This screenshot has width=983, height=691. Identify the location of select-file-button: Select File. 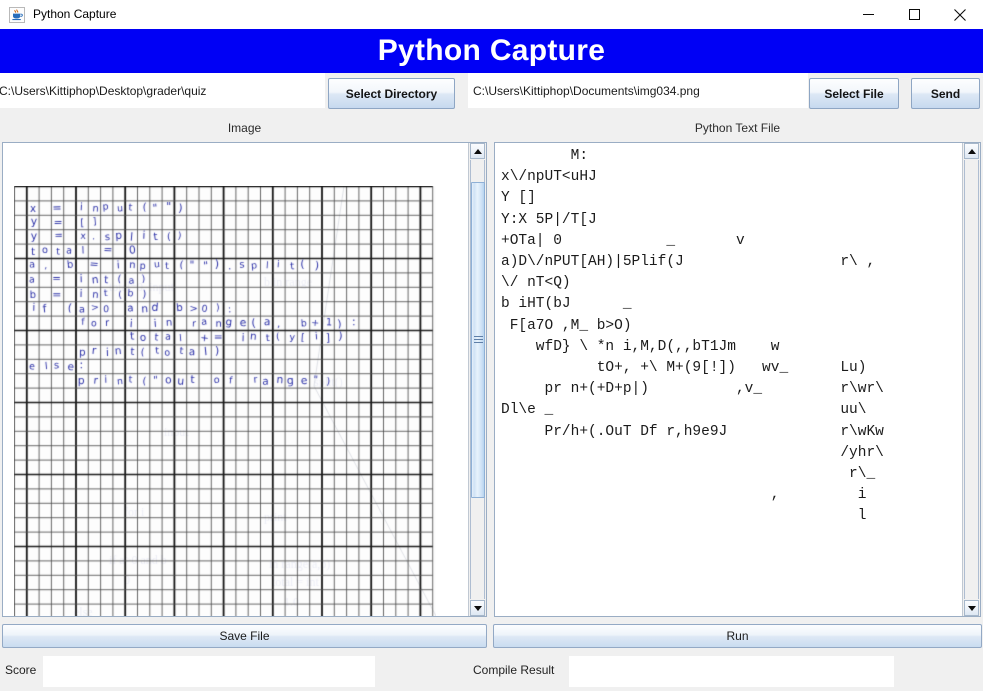
(854, 93).